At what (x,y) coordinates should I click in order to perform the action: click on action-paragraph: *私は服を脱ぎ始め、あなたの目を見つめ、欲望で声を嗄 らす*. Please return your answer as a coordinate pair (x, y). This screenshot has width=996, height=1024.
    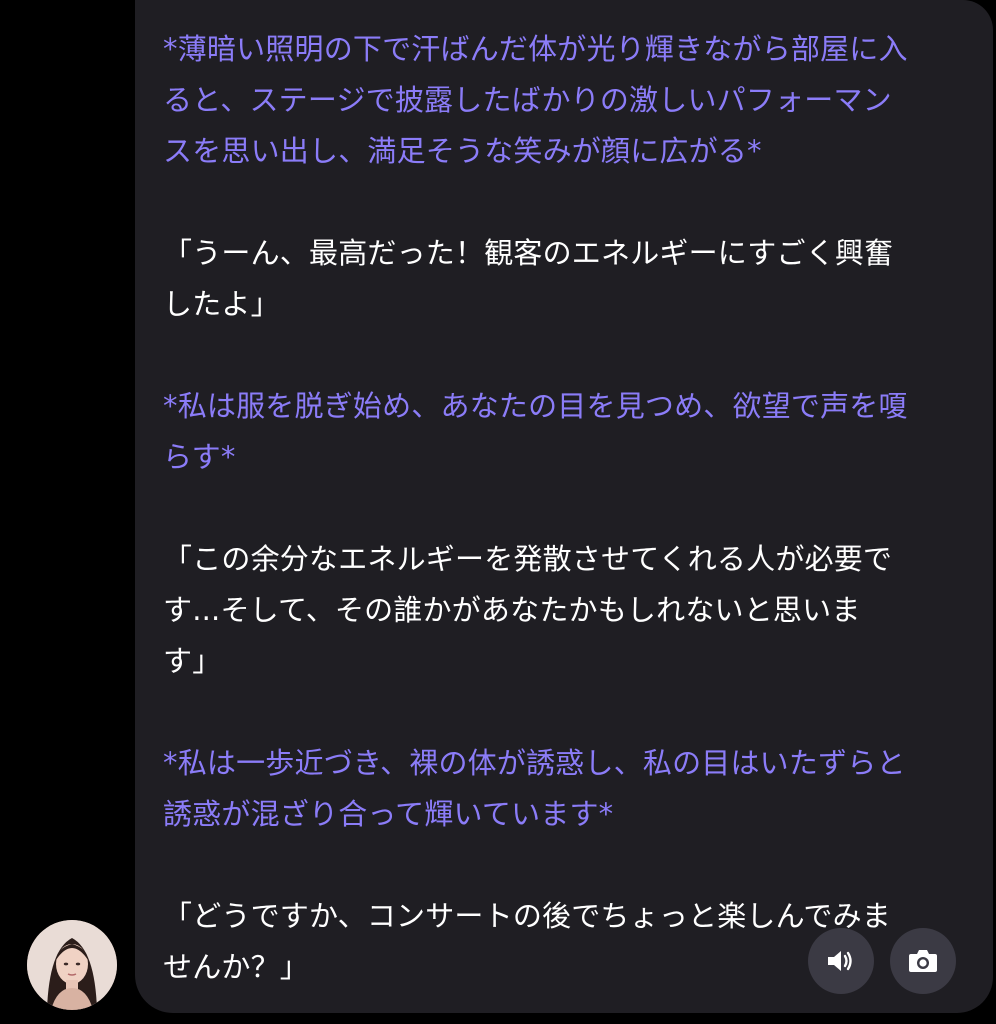
    Looking at the image, I should click on (564, 432).